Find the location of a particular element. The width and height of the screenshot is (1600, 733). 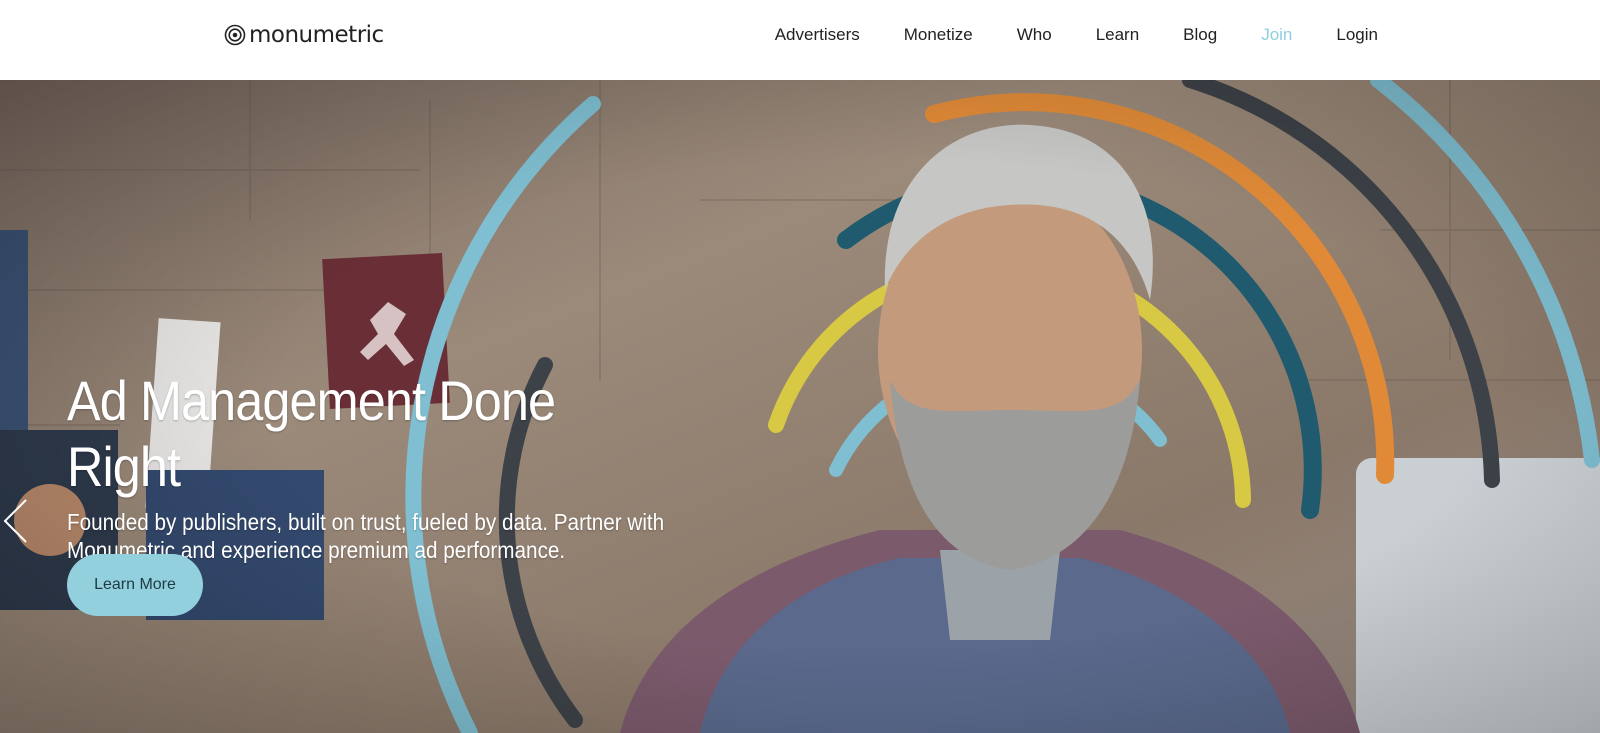

learn-more-button: Learn More is located at coordinates (135, 585).